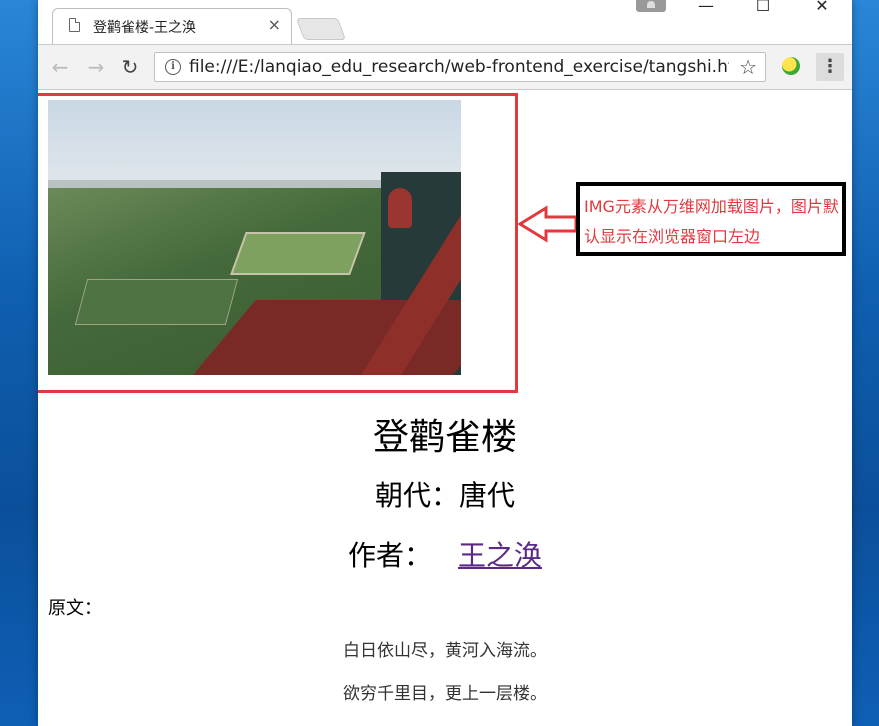 The height and width of the screenshot is (726, 879). I want to click on back-icon: ←, so click(60, 67).